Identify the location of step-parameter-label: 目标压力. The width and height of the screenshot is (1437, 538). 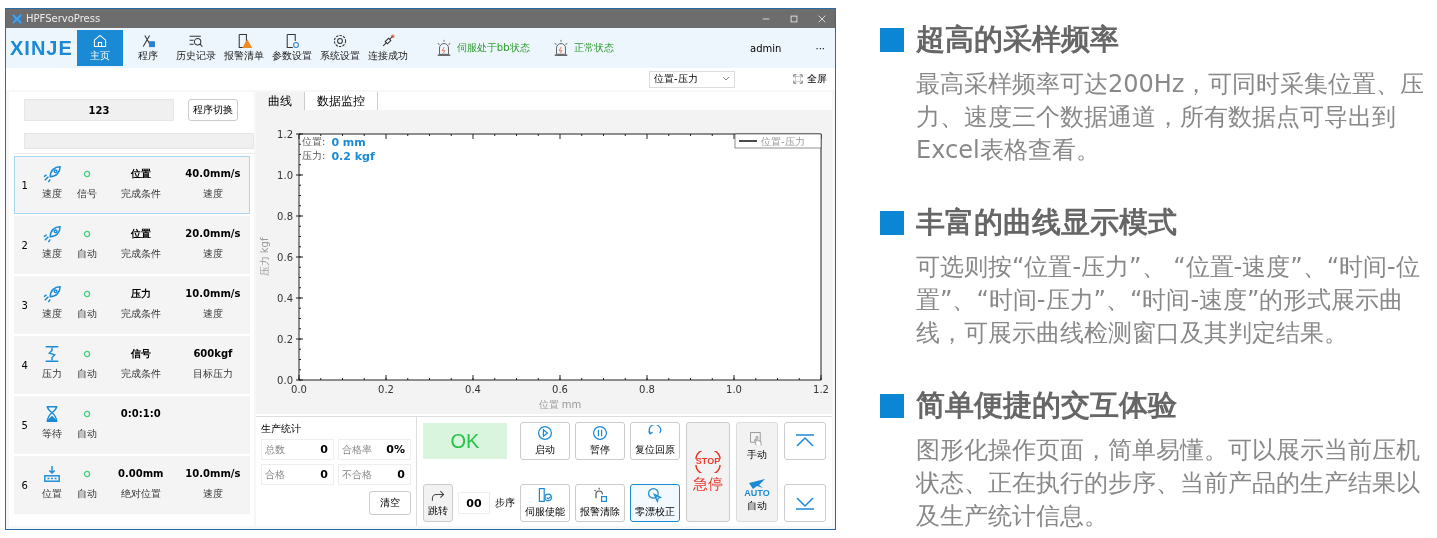
(212, 374).